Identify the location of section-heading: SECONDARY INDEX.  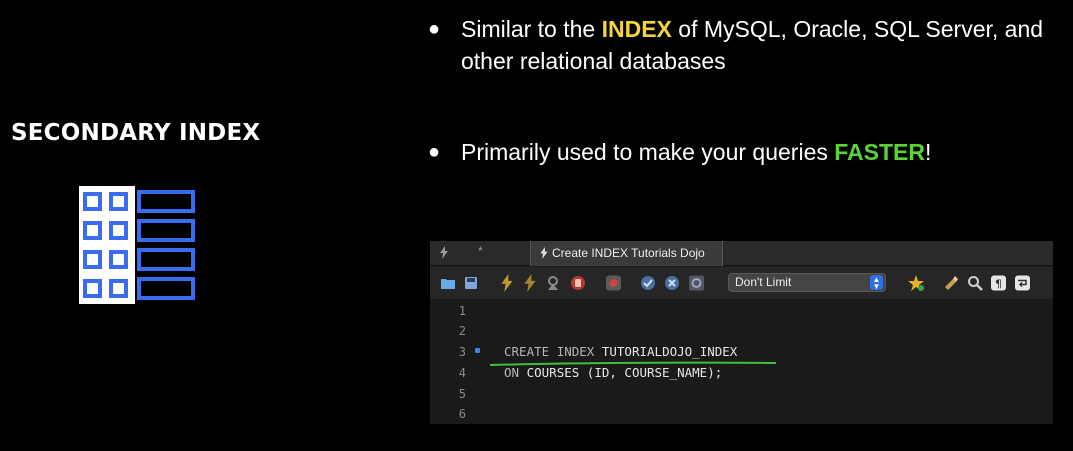
(136, 133).